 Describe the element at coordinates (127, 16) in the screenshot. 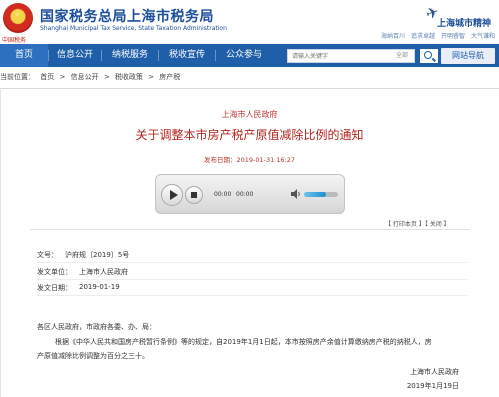

I see `site-title: 国家税务总局上海市税务局` at that location.